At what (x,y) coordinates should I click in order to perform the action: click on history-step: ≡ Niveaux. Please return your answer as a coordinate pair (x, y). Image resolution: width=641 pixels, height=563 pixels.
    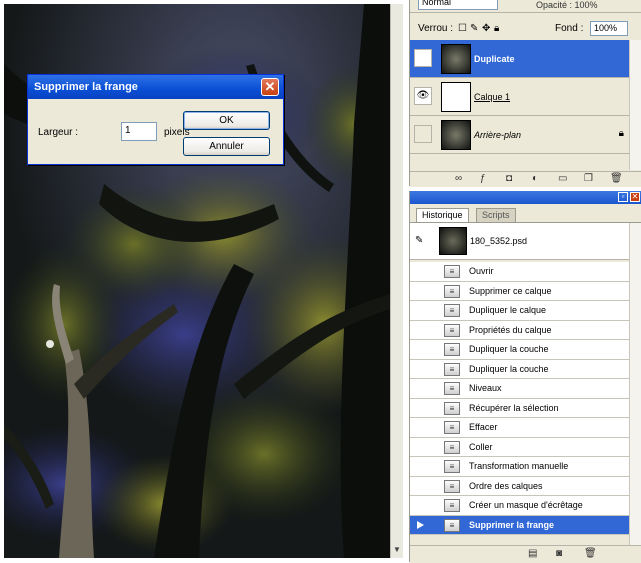
    Looking at the image, I should click on (521, 389).